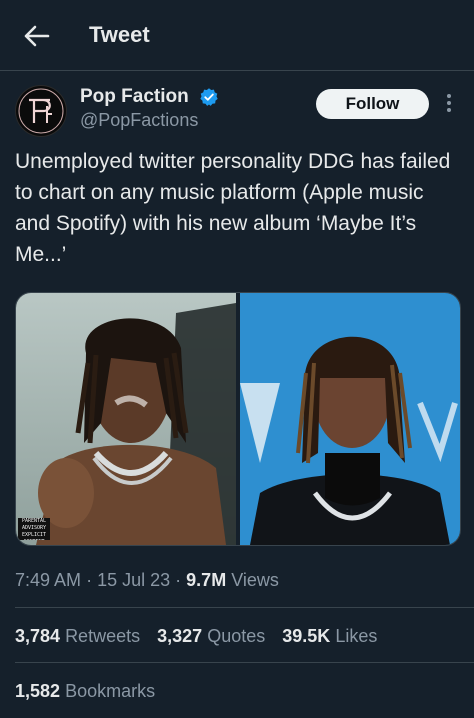 This screenshot has height=718, width=474. Describe the element at coordinates (38, 691) in the screenshot. I see `bookmarks-count: 1,582` at that location.